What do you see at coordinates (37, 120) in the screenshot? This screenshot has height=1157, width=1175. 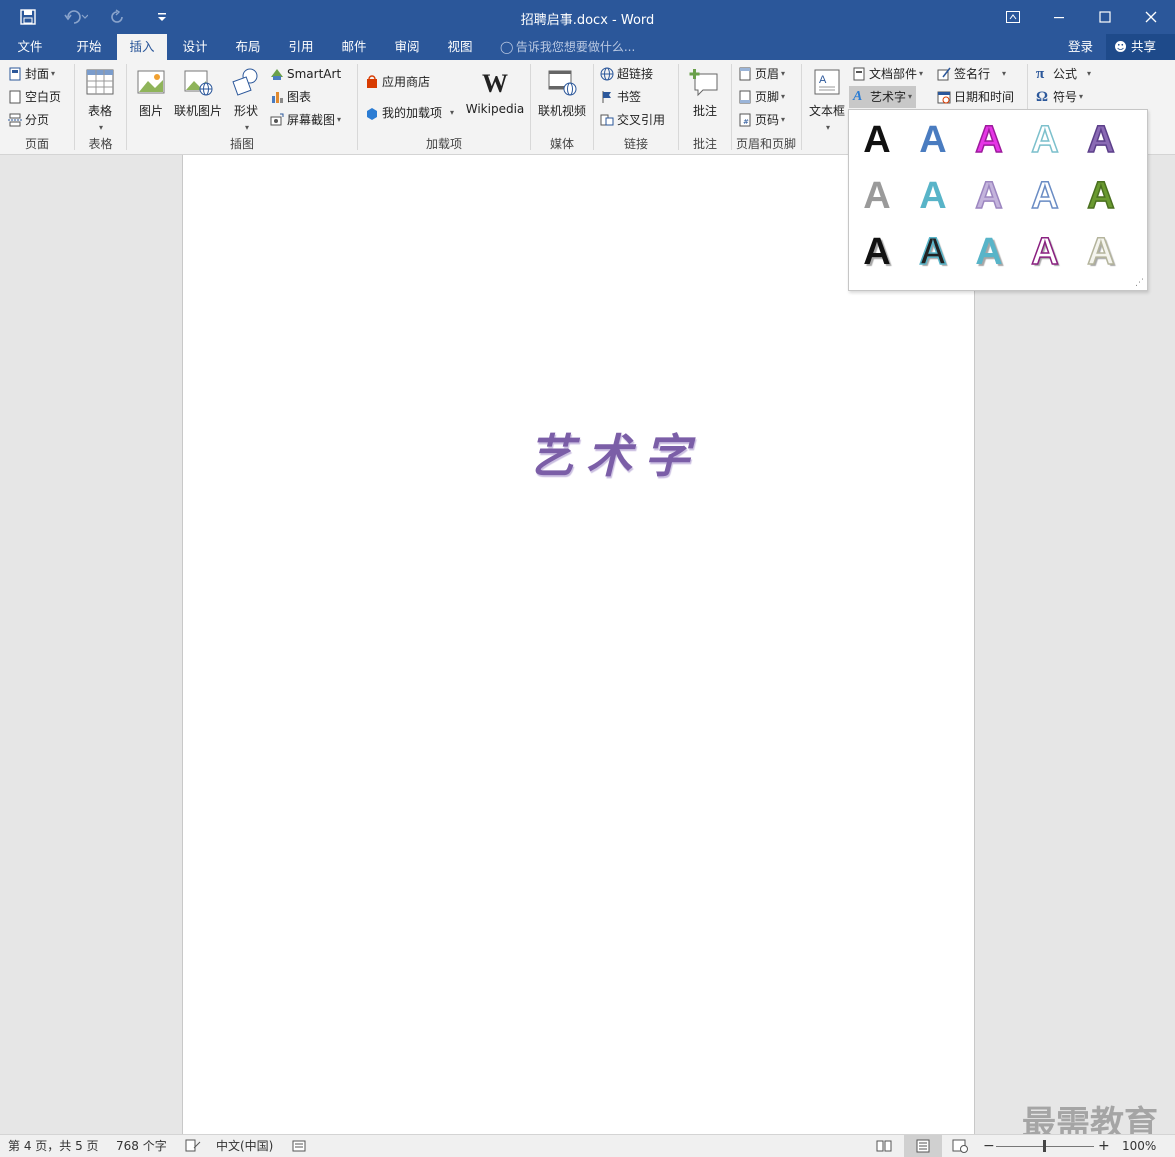 I see `page-break-label: 分页` at bounding box center [37, 120].